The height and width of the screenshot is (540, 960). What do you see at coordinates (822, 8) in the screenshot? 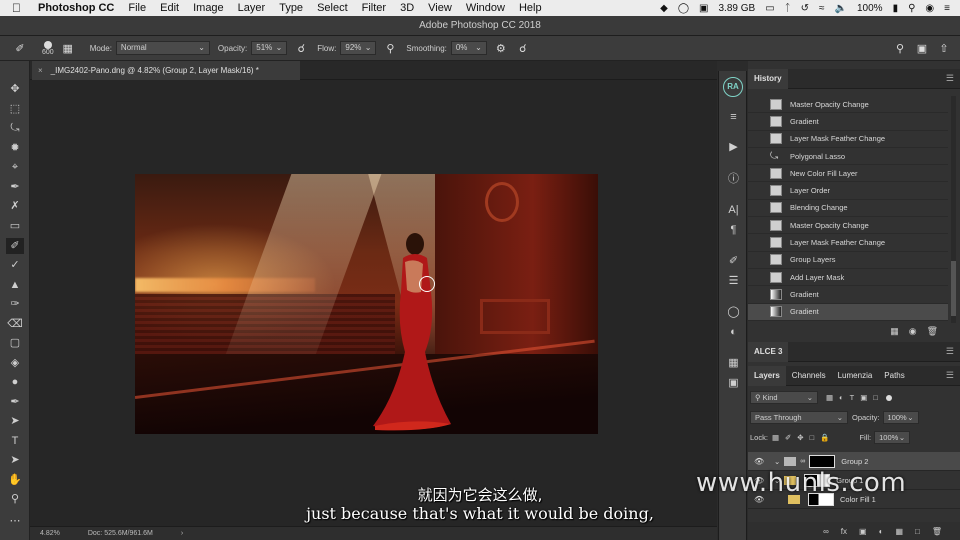
I see `wifi-icon: ≈` at bounding box center [822, 8].